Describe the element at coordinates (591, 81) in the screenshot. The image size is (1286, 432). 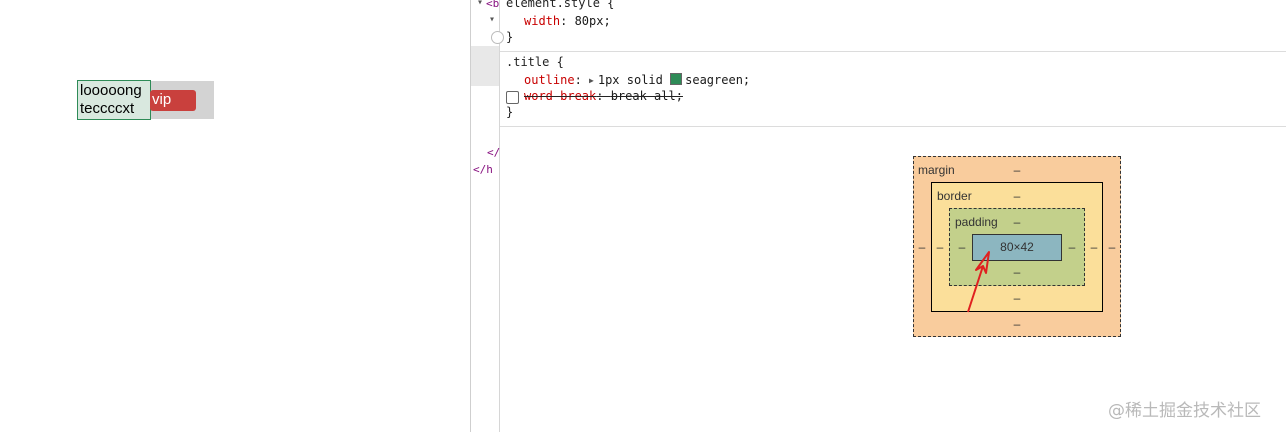
I see `expand-shorthand-icon: ▶` at that location.